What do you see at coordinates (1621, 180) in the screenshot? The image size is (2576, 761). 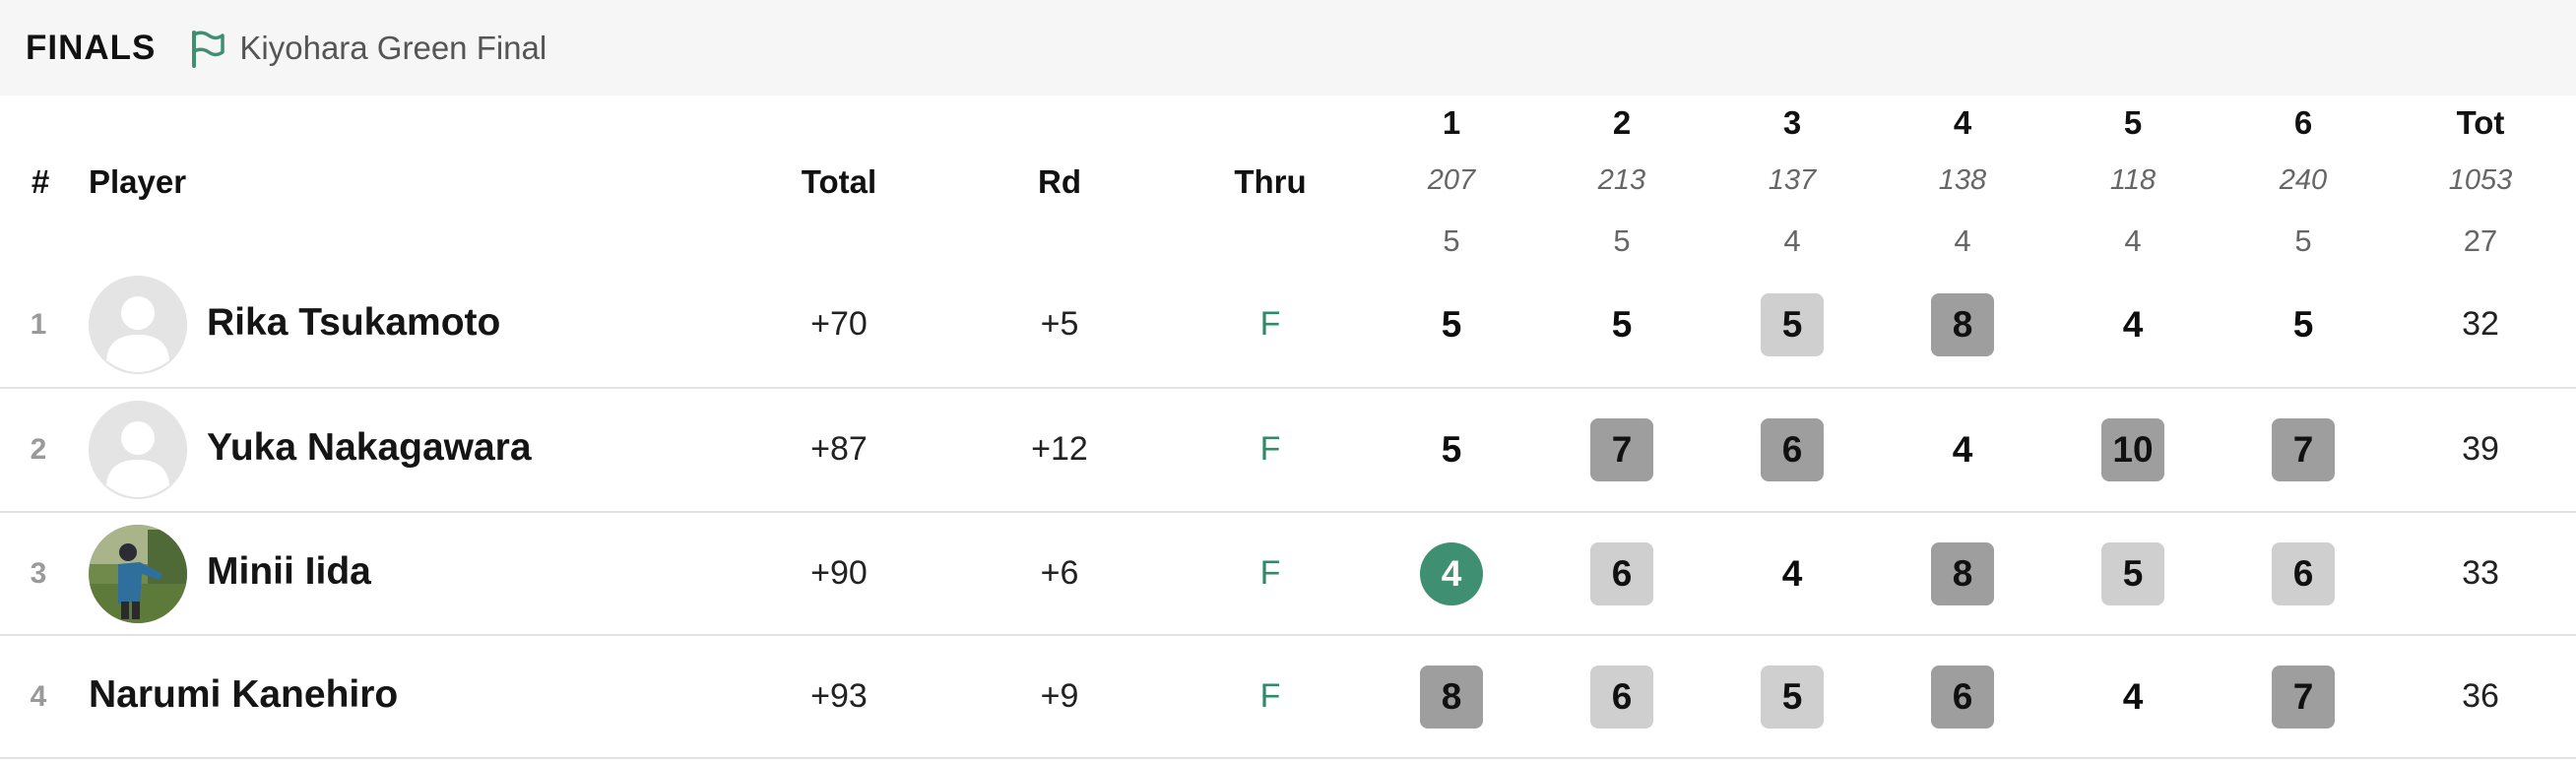 I see `hole-distance: 213` at bounding box center [1621, 180].